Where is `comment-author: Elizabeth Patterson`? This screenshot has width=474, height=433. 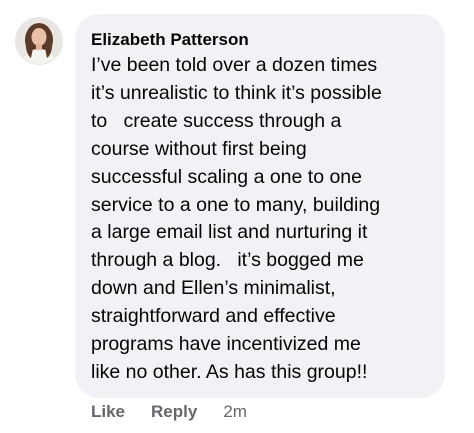
comment-author: Elizabeth Patterson is located at coordinates (259, 40).